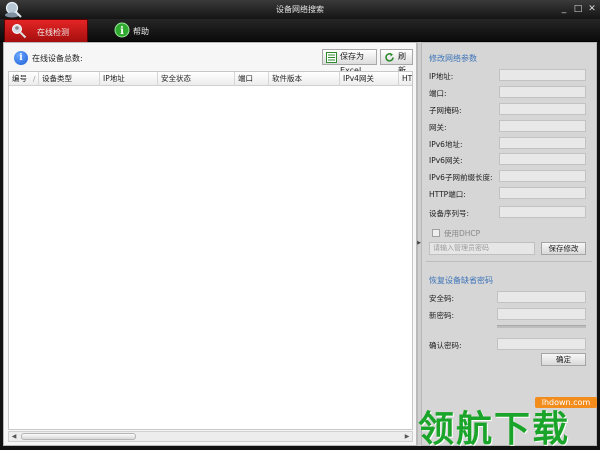 The height and width of the screenshot is (450, 600). I want to click on confirm-button: 确定, so click(563, 359).